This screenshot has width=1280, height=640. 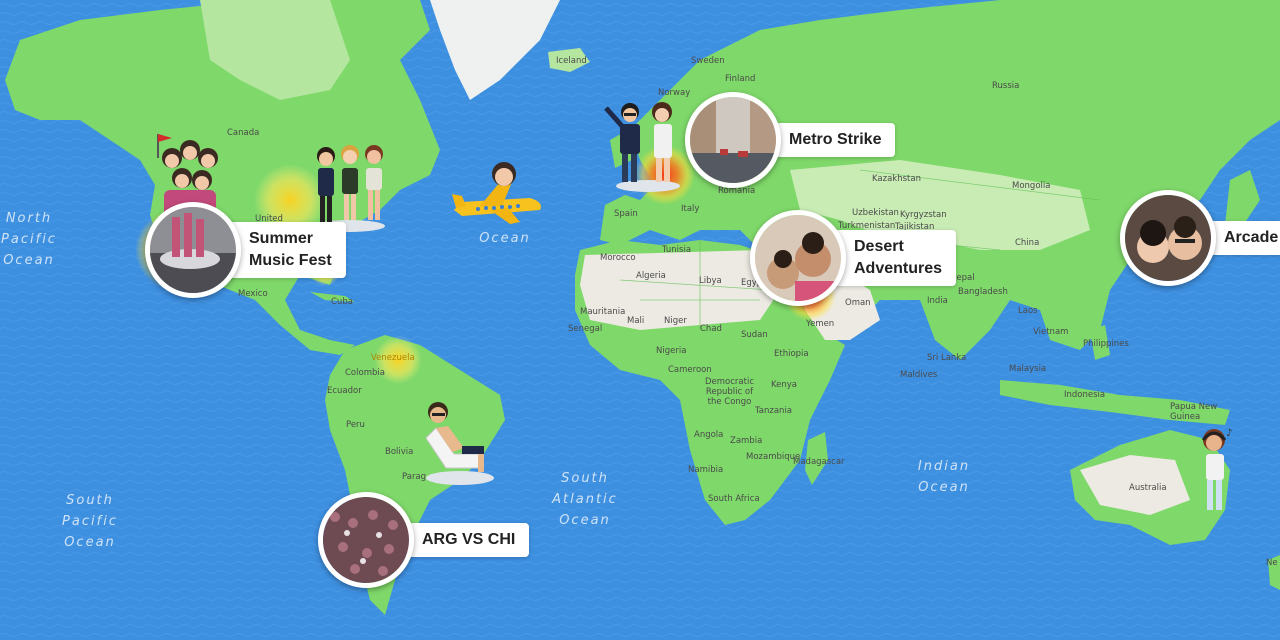 I want to click on place-label: Papua New Guinea, so click(x=1194, y=412).